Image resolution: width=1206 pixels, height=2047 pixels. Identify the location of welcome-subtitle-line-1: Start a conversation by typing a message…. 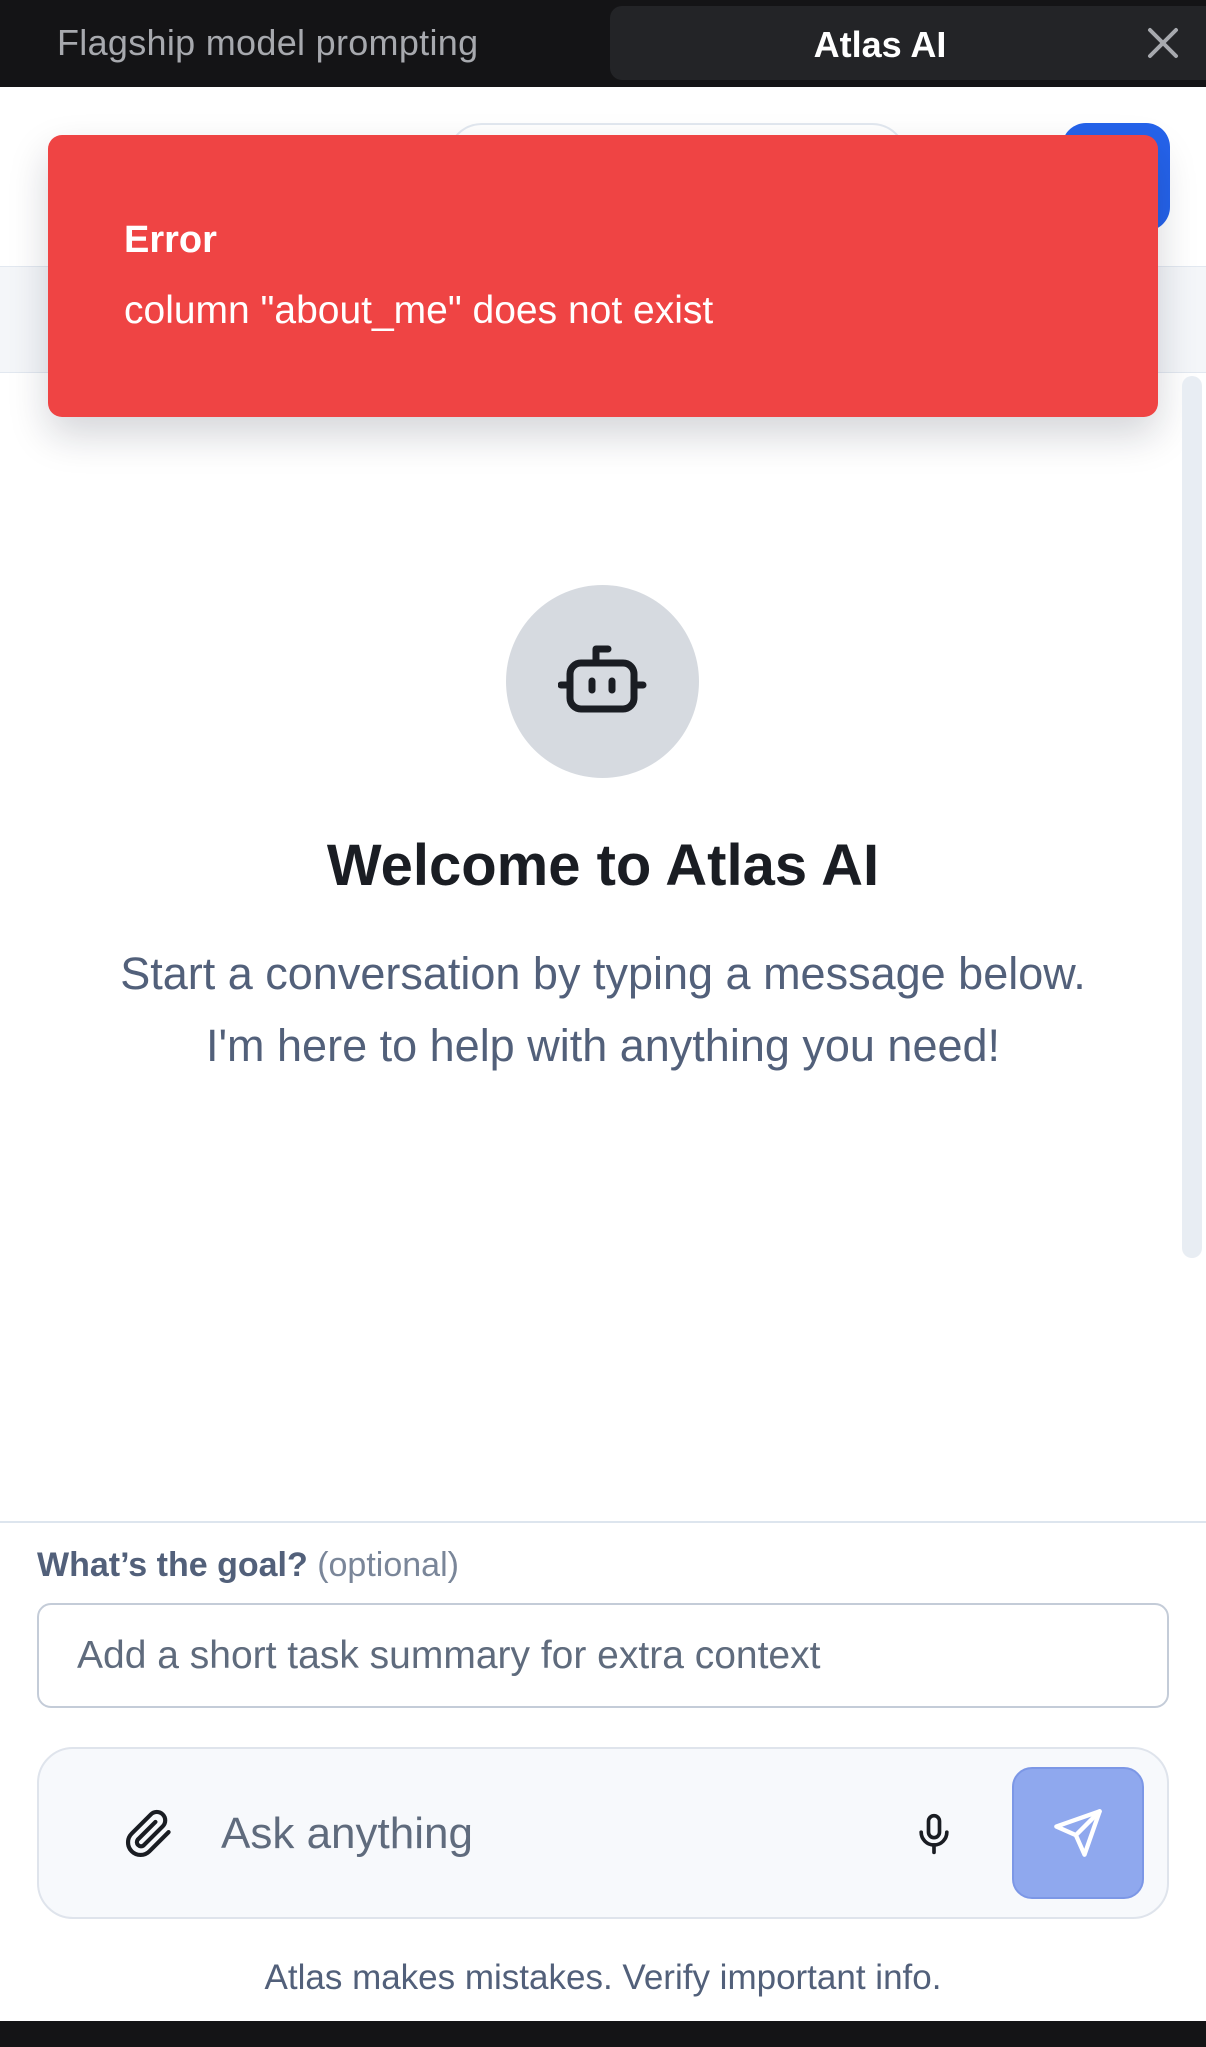
(603, 973).